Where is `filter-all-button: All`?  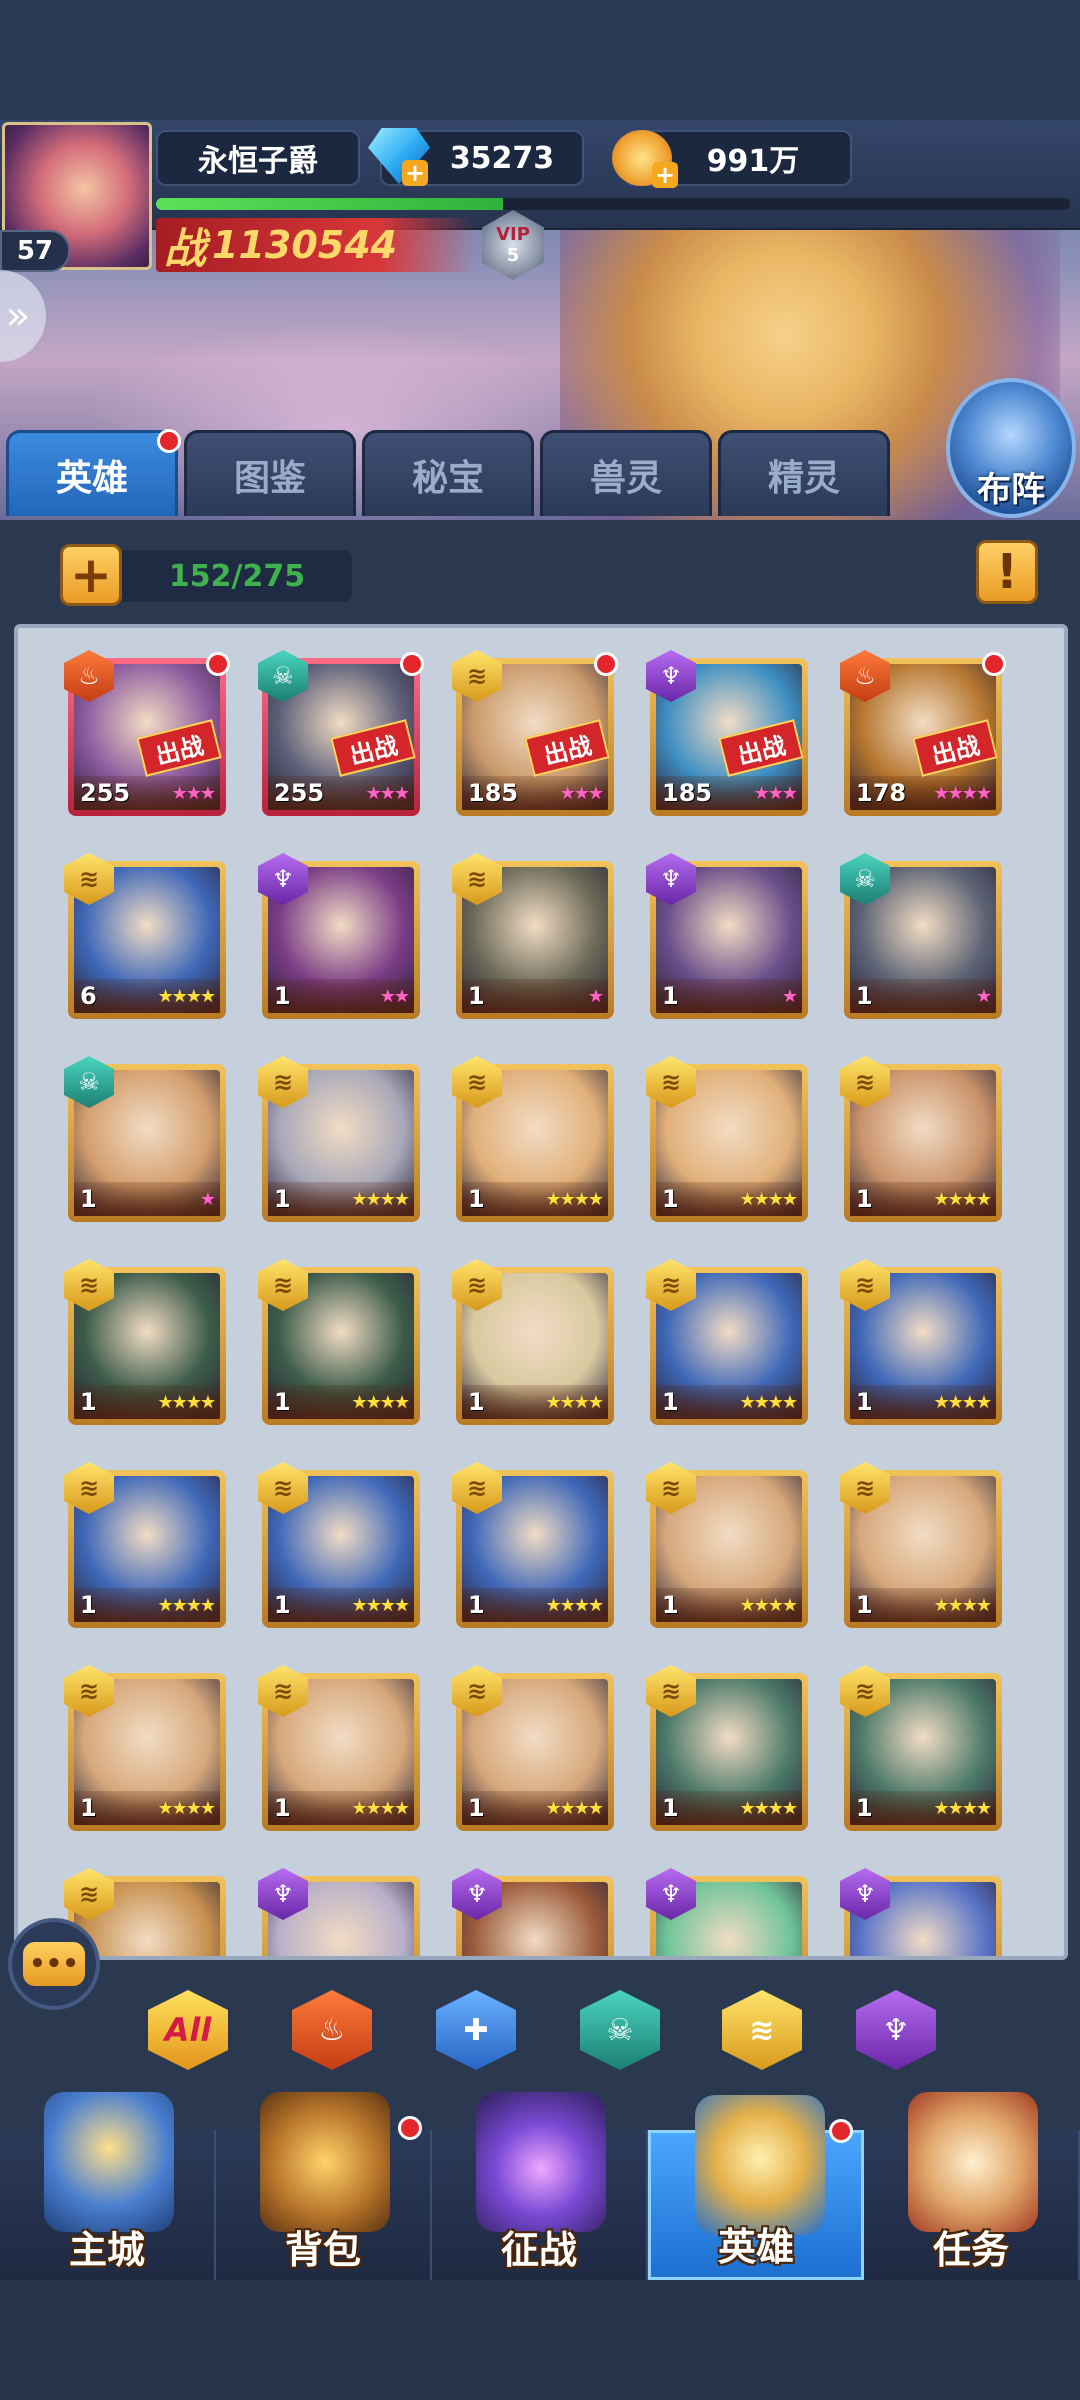
filter-all-button: All is located at coordinates (188, 2030).